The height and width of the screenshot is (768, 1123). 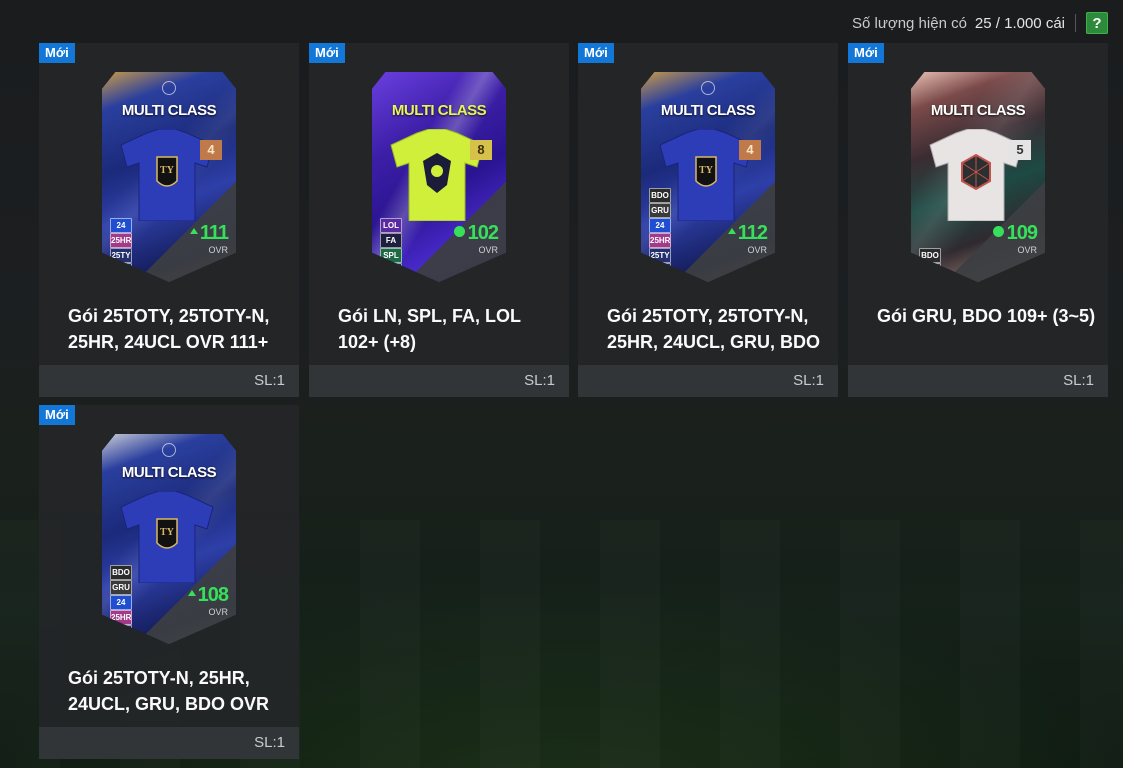 What do you see at coordinates (209, 233) in the screenshot?
I see `ovr-value: 111` at bounding box center [209, 233].